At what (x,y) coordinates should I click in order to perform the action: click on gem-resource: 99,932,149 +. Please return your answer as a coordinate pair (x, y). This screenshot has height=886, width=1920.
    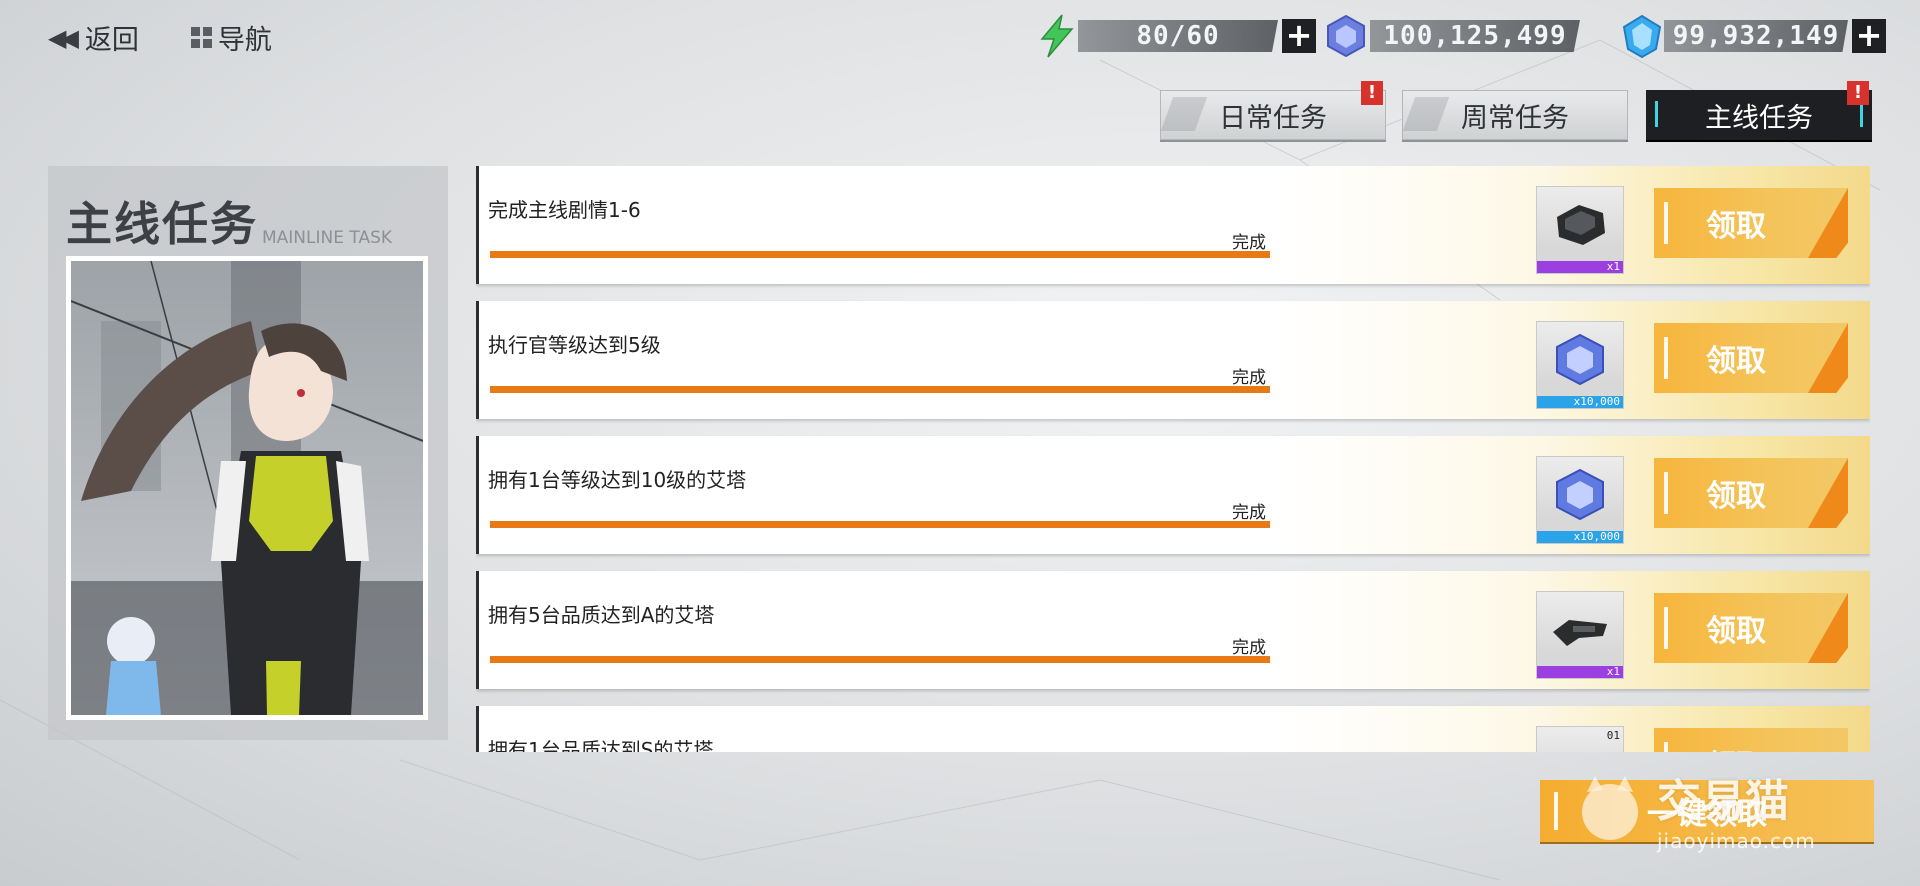
    Looking at the image, I should click on (1753, 36).